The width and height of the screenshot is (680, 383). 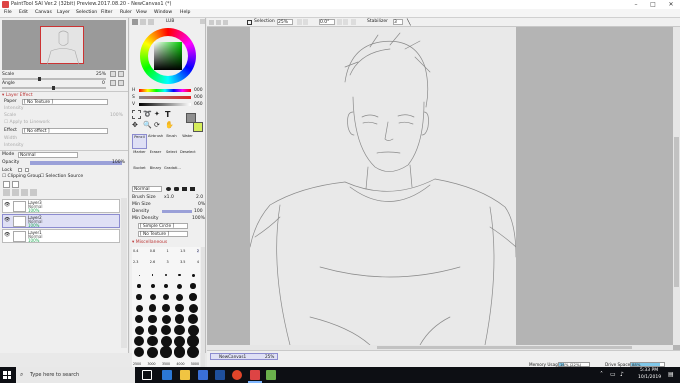 I want to click on preset-size: 0.8, so click(x=152, y=251).